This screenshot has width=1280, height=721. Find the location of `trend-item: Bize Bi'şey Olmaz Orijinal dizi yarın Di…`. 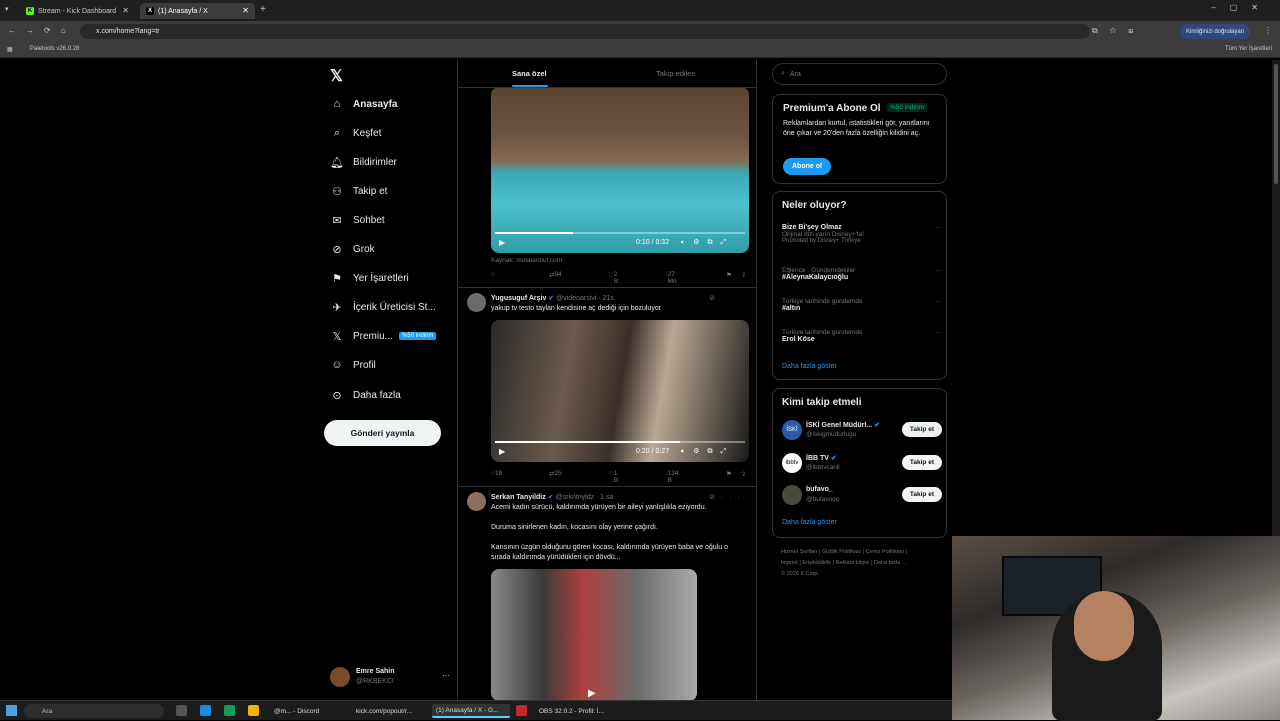

trend-item: Bize Bi'şey Olmaz Orijinal dizi yarın Di… is located at coordinates (862, 234).